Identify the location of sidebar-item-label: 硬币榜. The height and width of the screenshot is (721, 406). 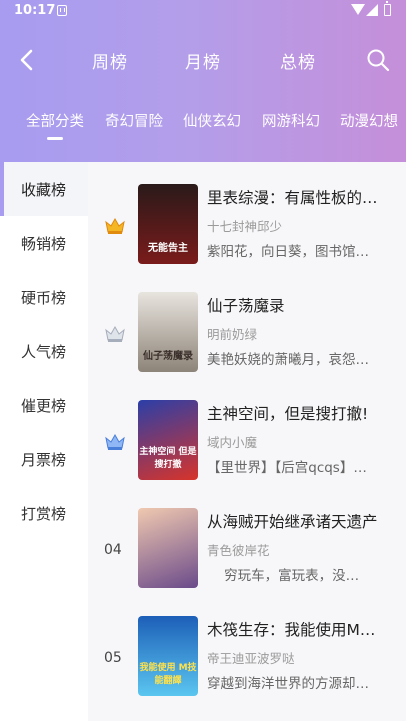
(44, 297).